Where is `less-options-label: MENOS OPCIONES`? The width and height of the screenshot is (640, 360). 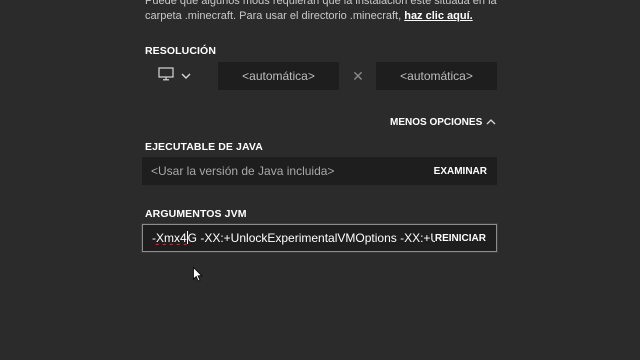 less-options-label: MENOS OPCIONES is located at coordinates (436, 122).